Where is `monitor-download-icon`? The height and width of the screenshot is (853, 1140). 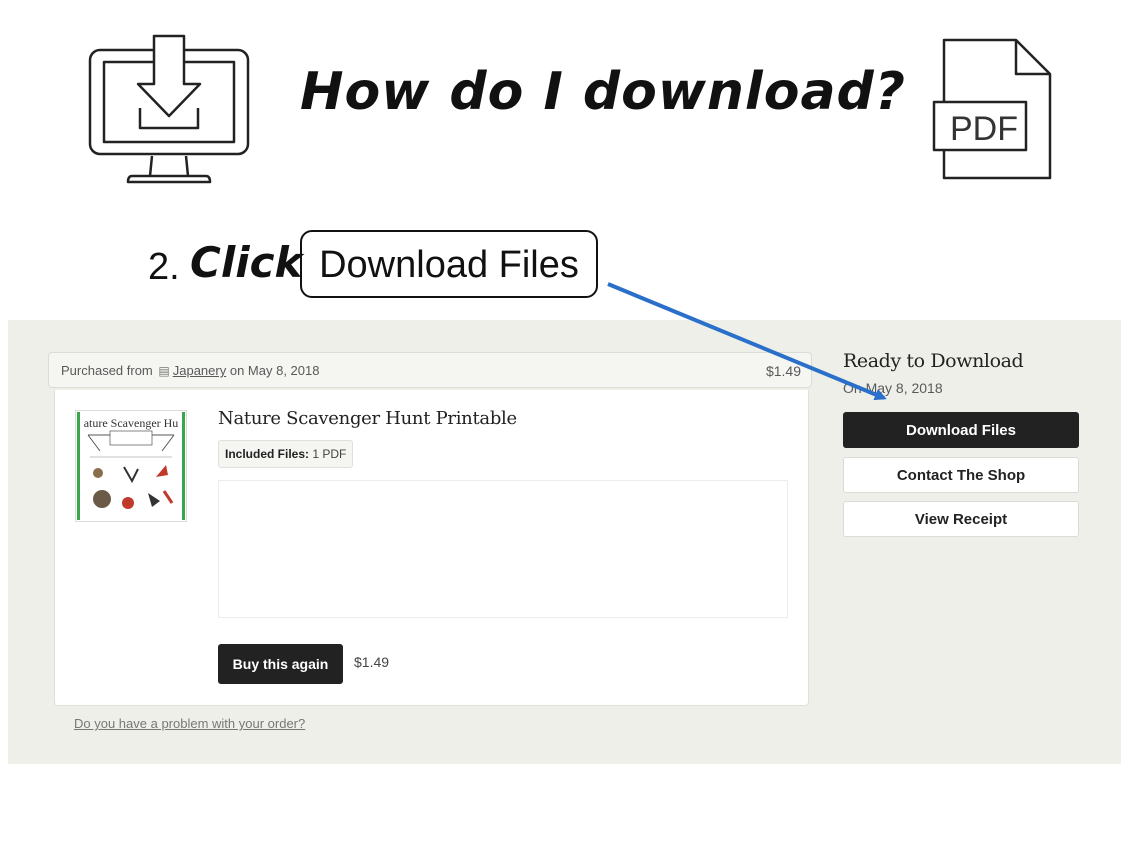
monitor-download-icon is located at coordinates (169, 109).